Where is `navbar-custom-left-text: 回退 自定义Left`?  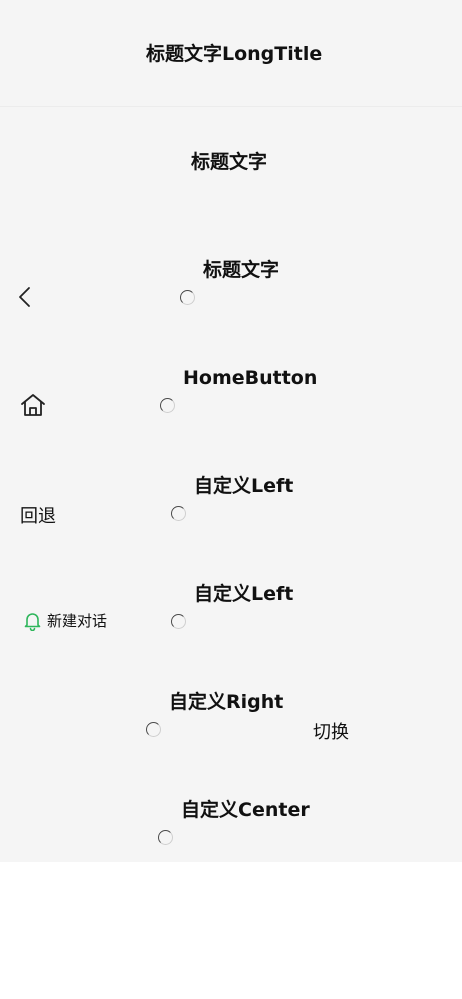
navbar-custom-left-text: 回退 自定义Left is located at coordinates (231, 486).